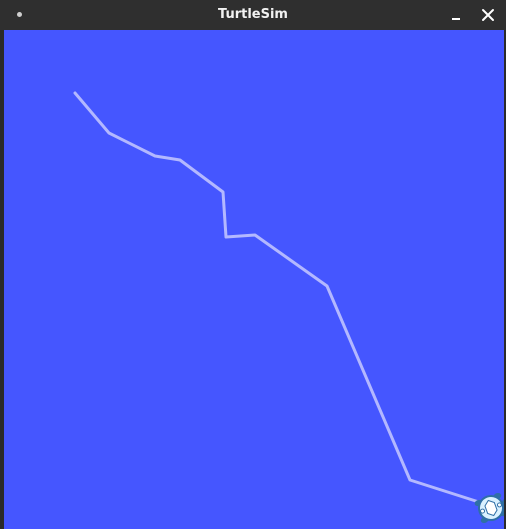  What do you see at coordinates (489, 508) in the screenshot?
I see `turtle-icon` at bounding box center [489, 508].